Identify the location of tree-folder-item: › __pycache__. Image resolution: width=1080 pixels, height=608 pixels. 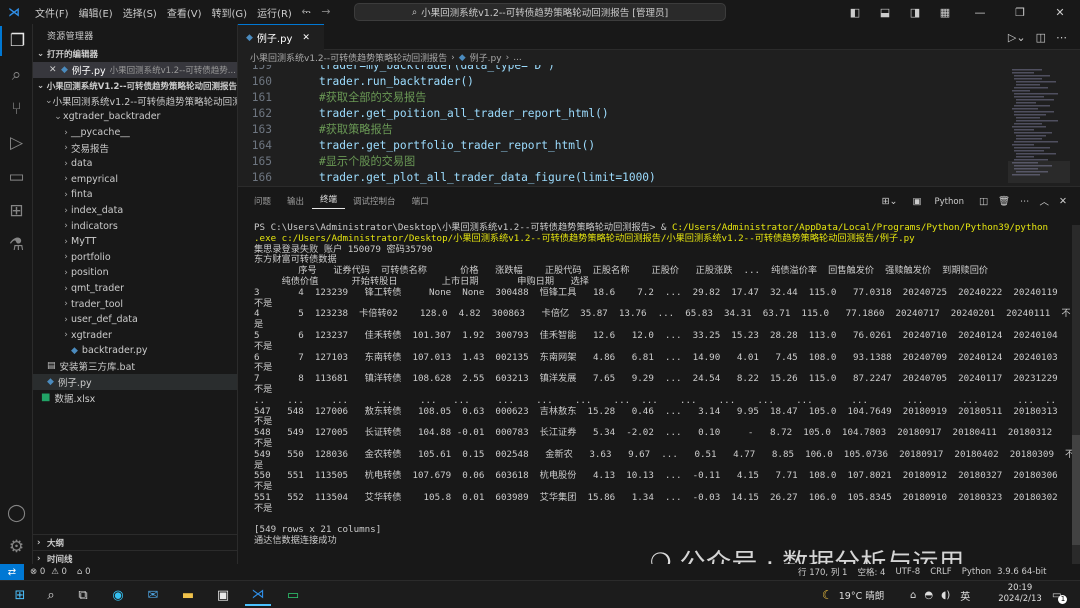
(135, 133).